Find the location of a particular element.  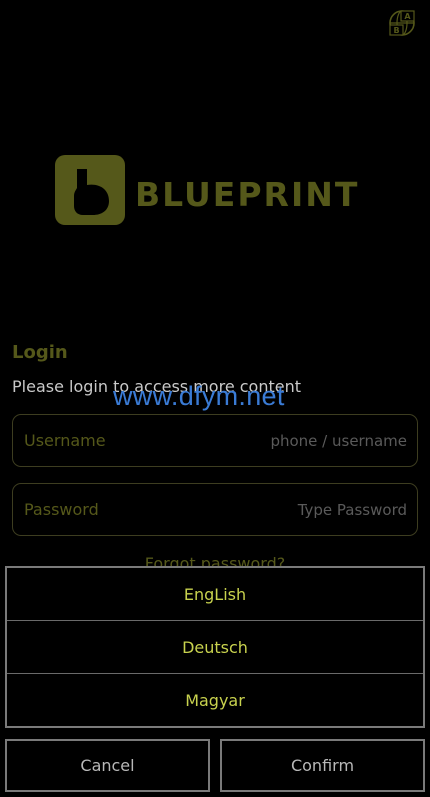

password-field: Password is located at coordinates (215, 509).